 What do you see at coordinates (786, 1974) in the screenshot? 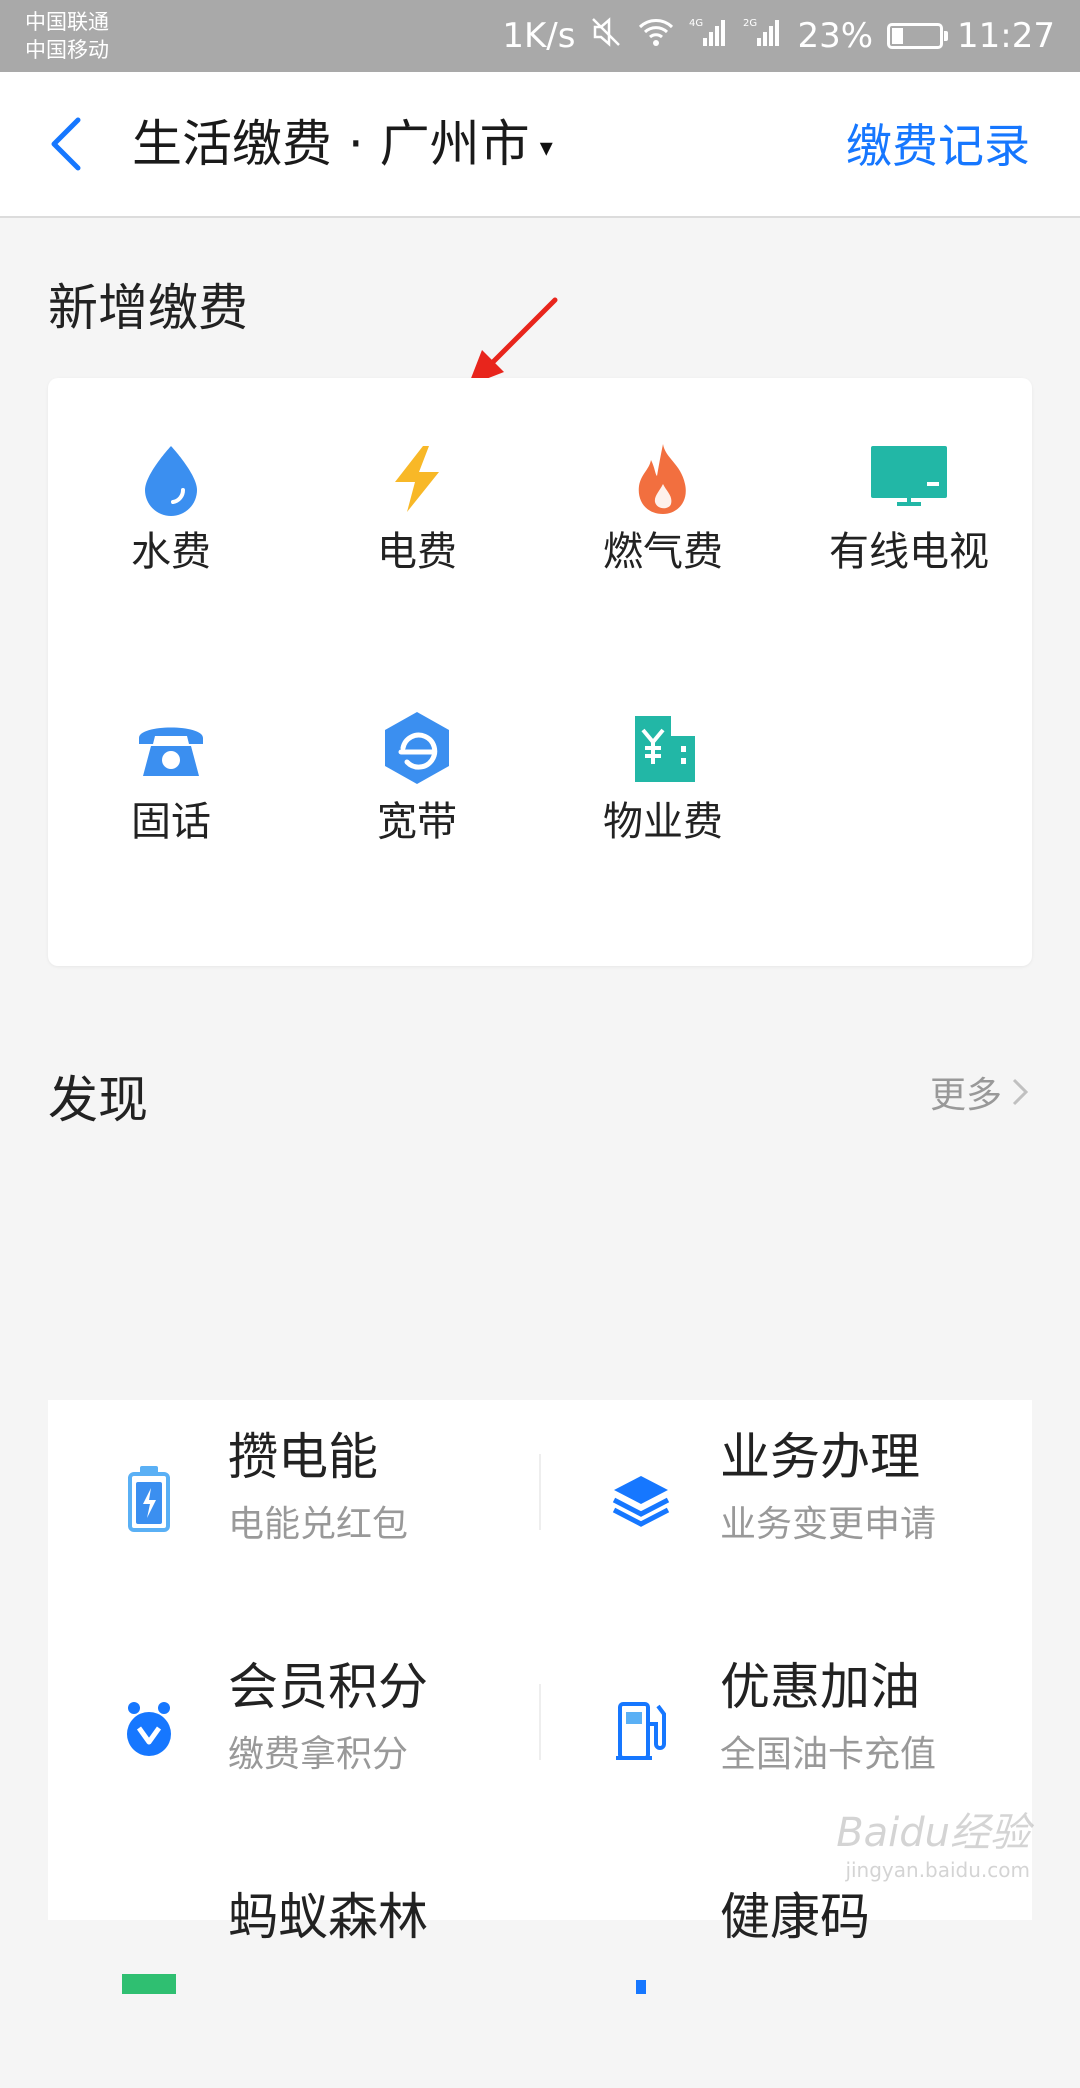
I see `discover-item-health-code: 健康码` at bounding box center [786, 1974].